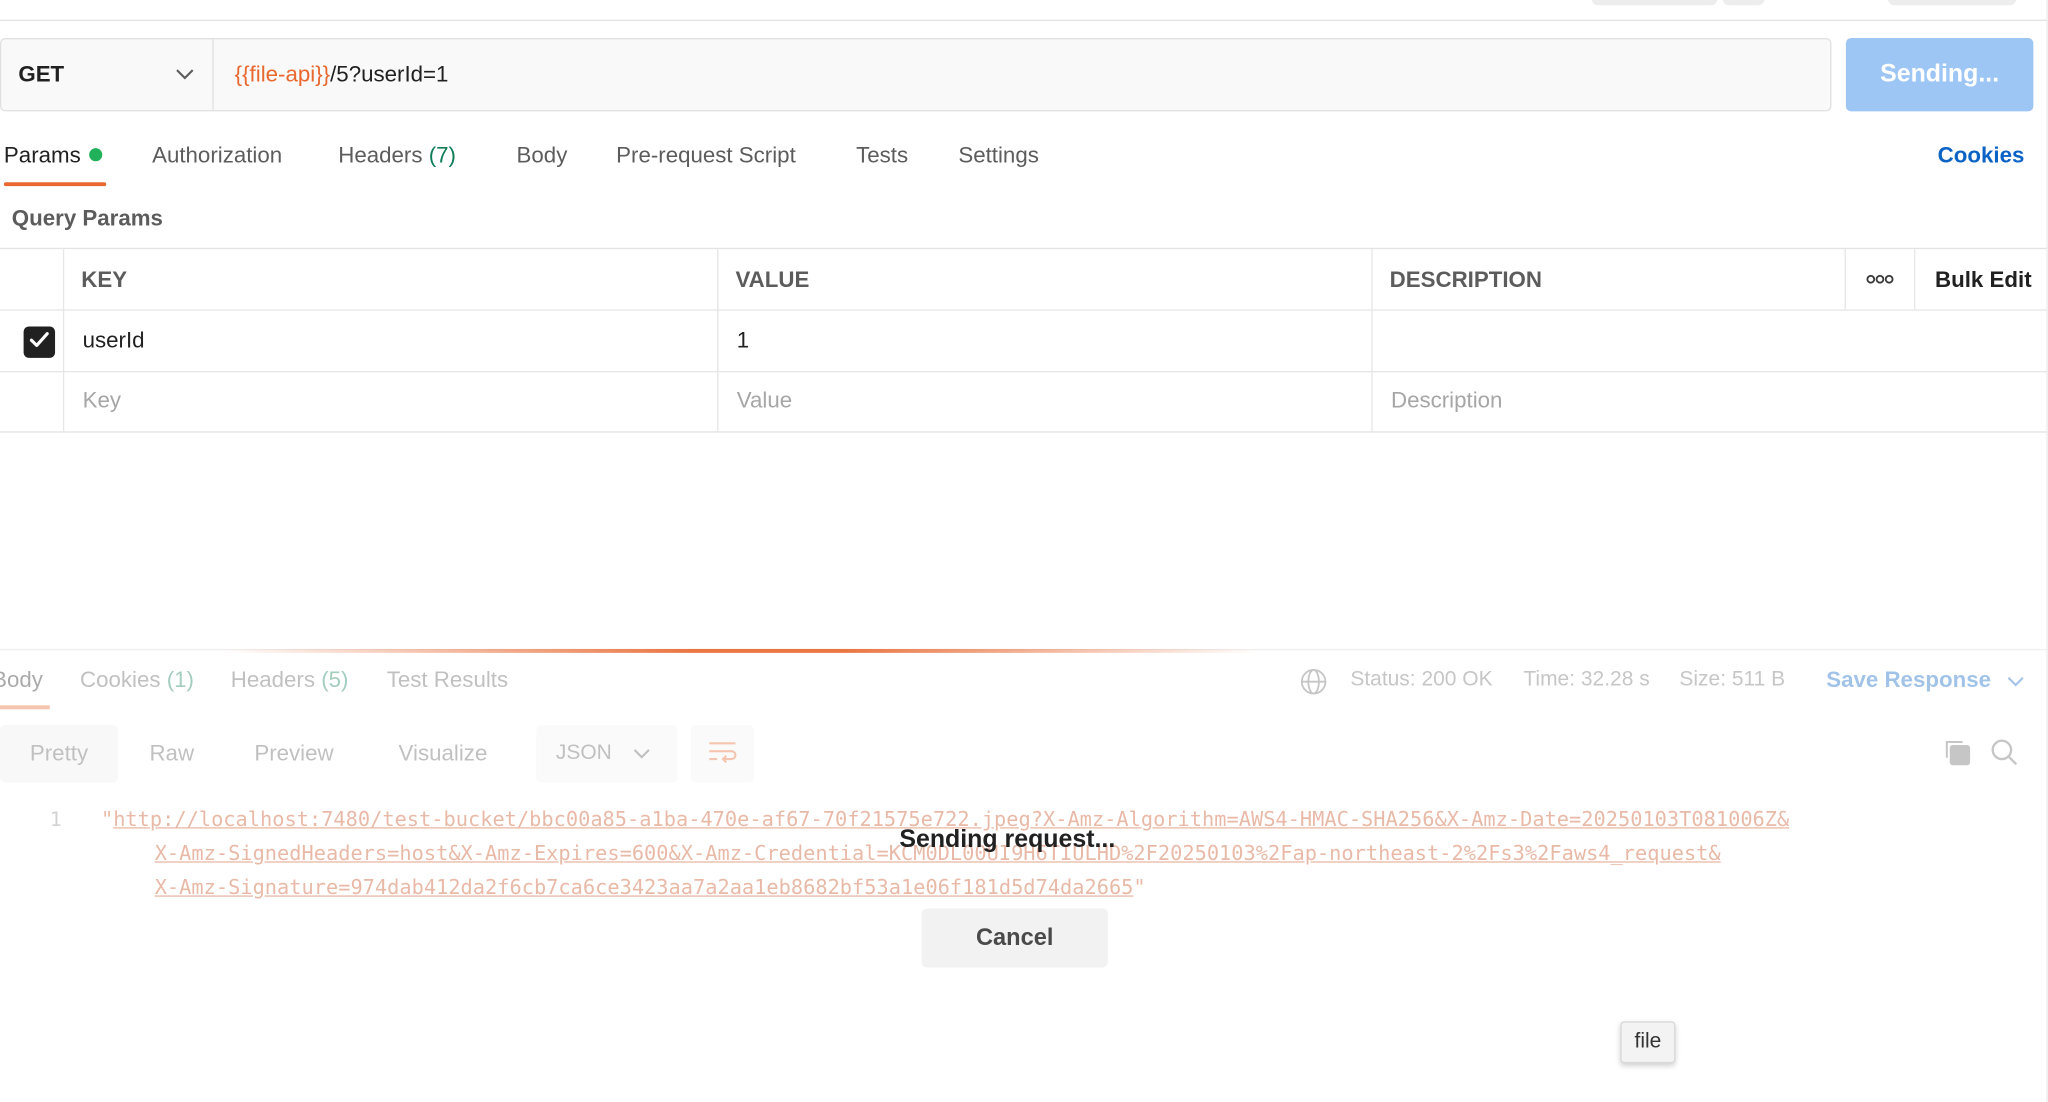  Describe the element at coordinates (542, 156) in the screenshot. I see `tab-body: Body` at that location.